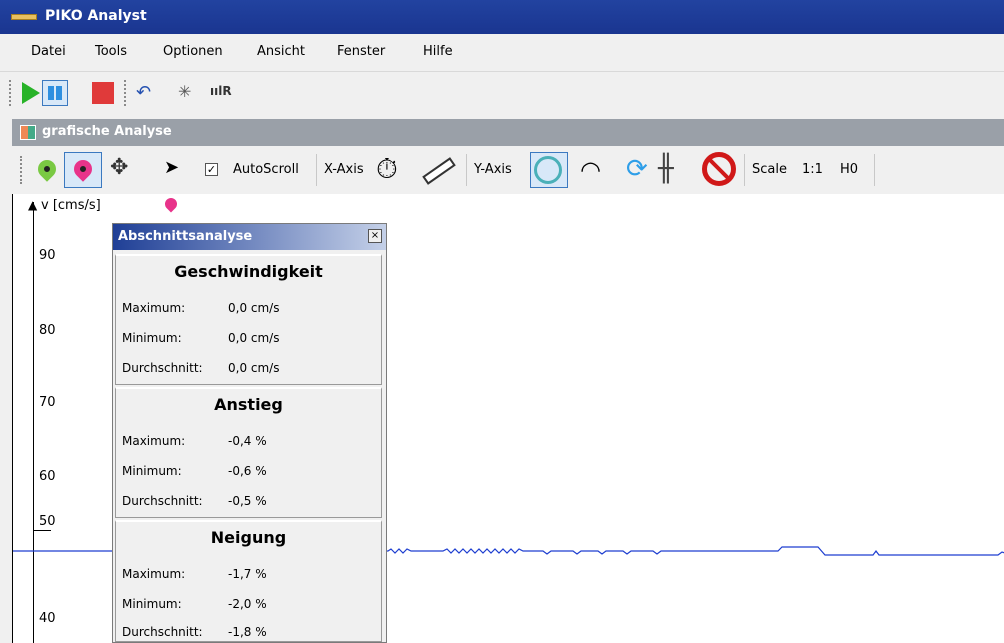  What do you see at coordinates (107, 131) in the screenshot?
I see `document-title: grafische Analyse` at bounding box center [107, 131].